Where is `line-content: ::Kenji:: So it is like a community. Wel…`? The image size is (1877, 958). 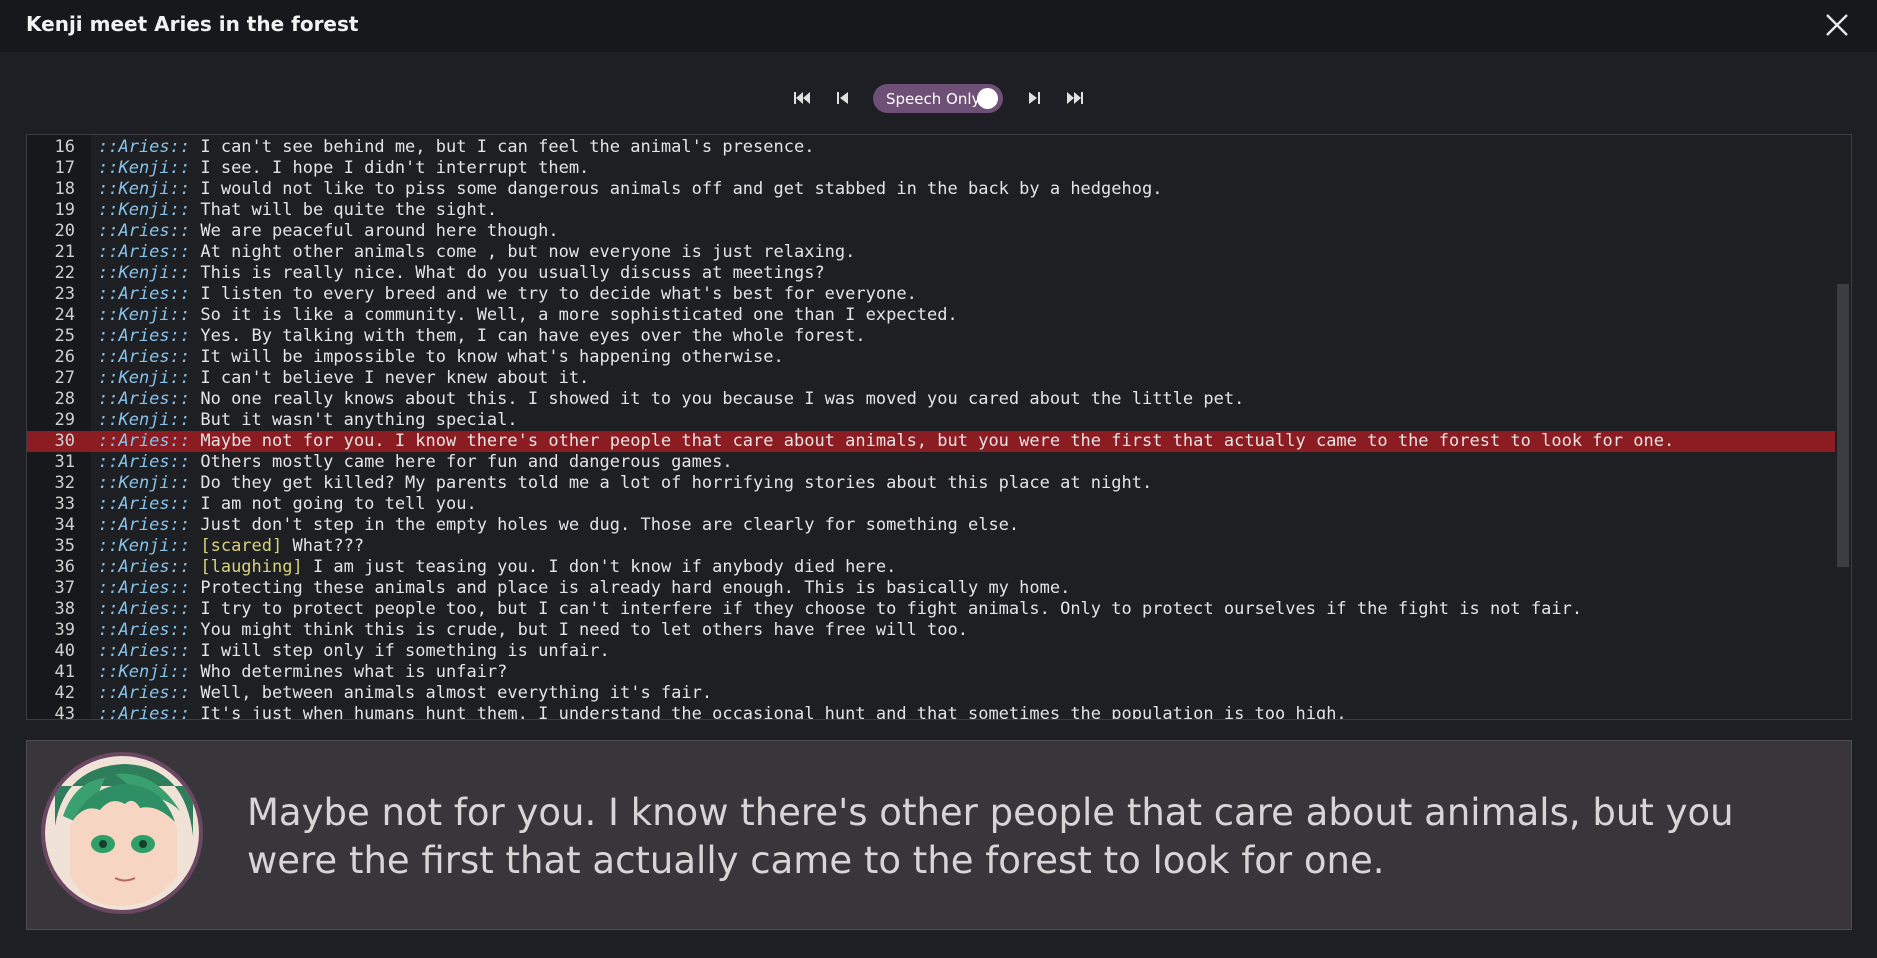
line-content: ::Kenji:: So it is like a community. Wel… is located at coordinates (528, 315).